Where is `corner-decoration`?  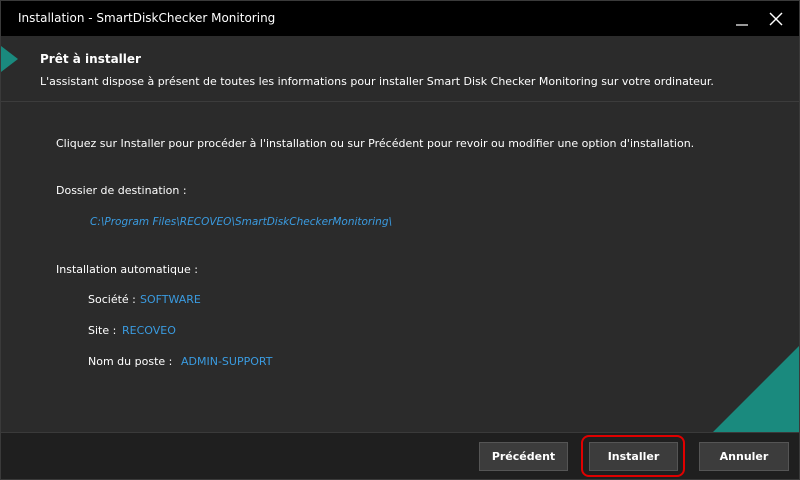 corner-decoration is located at coordinates (756, 389).